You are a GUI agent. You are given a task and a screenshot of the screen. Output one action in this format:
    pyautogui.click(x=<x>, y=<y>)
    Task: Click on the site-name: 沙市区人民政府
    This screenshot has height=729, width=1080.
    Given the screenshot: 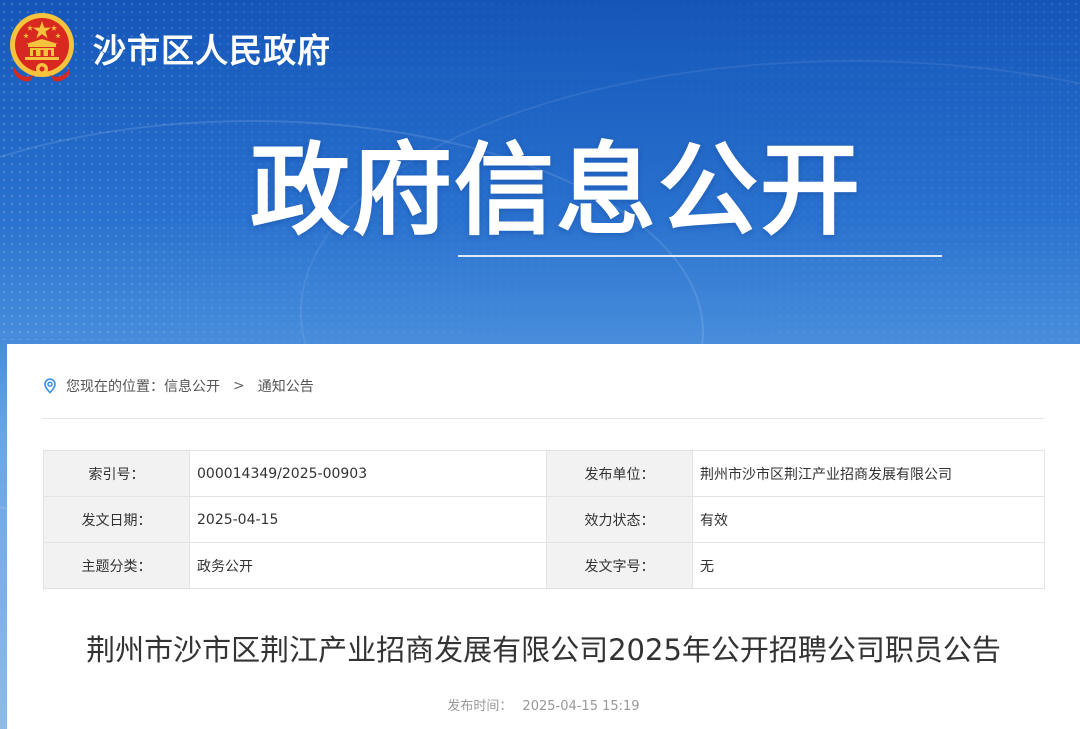 What is the action you would take?
    pyautogui.click(x=212, y=48)
    